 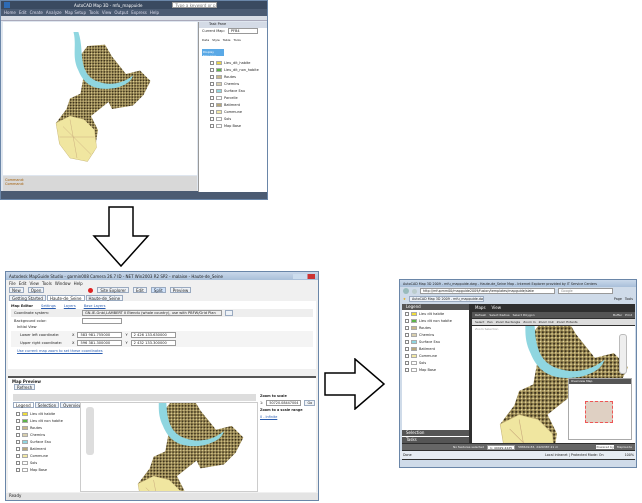 What do you see at coordinates (70, 306) in the screenshot?
I see `layers-link: Layers` at bounding box center [70, 306].